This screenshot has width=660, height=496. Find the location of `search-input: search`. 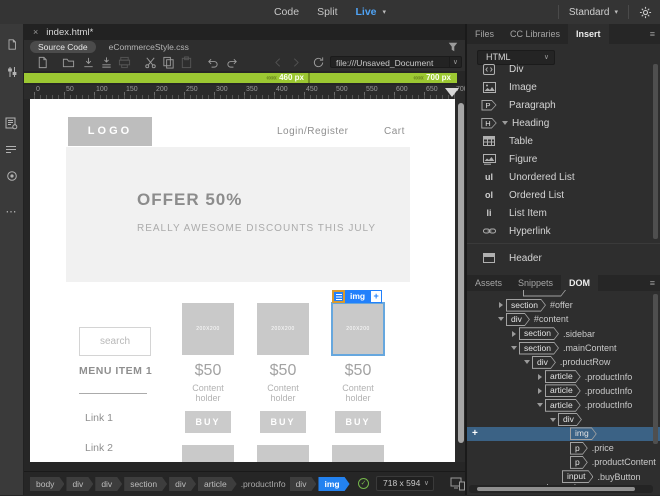

search-input: search is located at coordinates (115, 341).